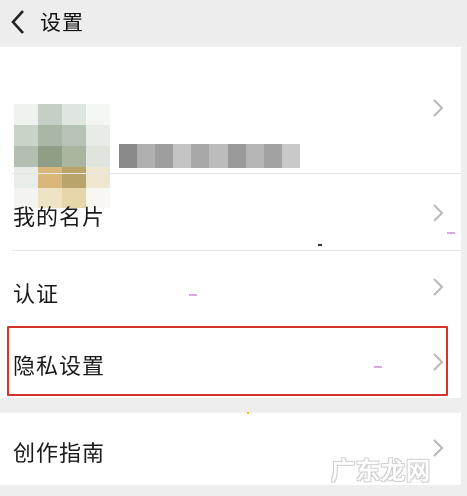 This screenshot has height=496, width=467. Describe the element at coordinates (62, 23) in the screenshot. I see `page-title: 设置` at that location.